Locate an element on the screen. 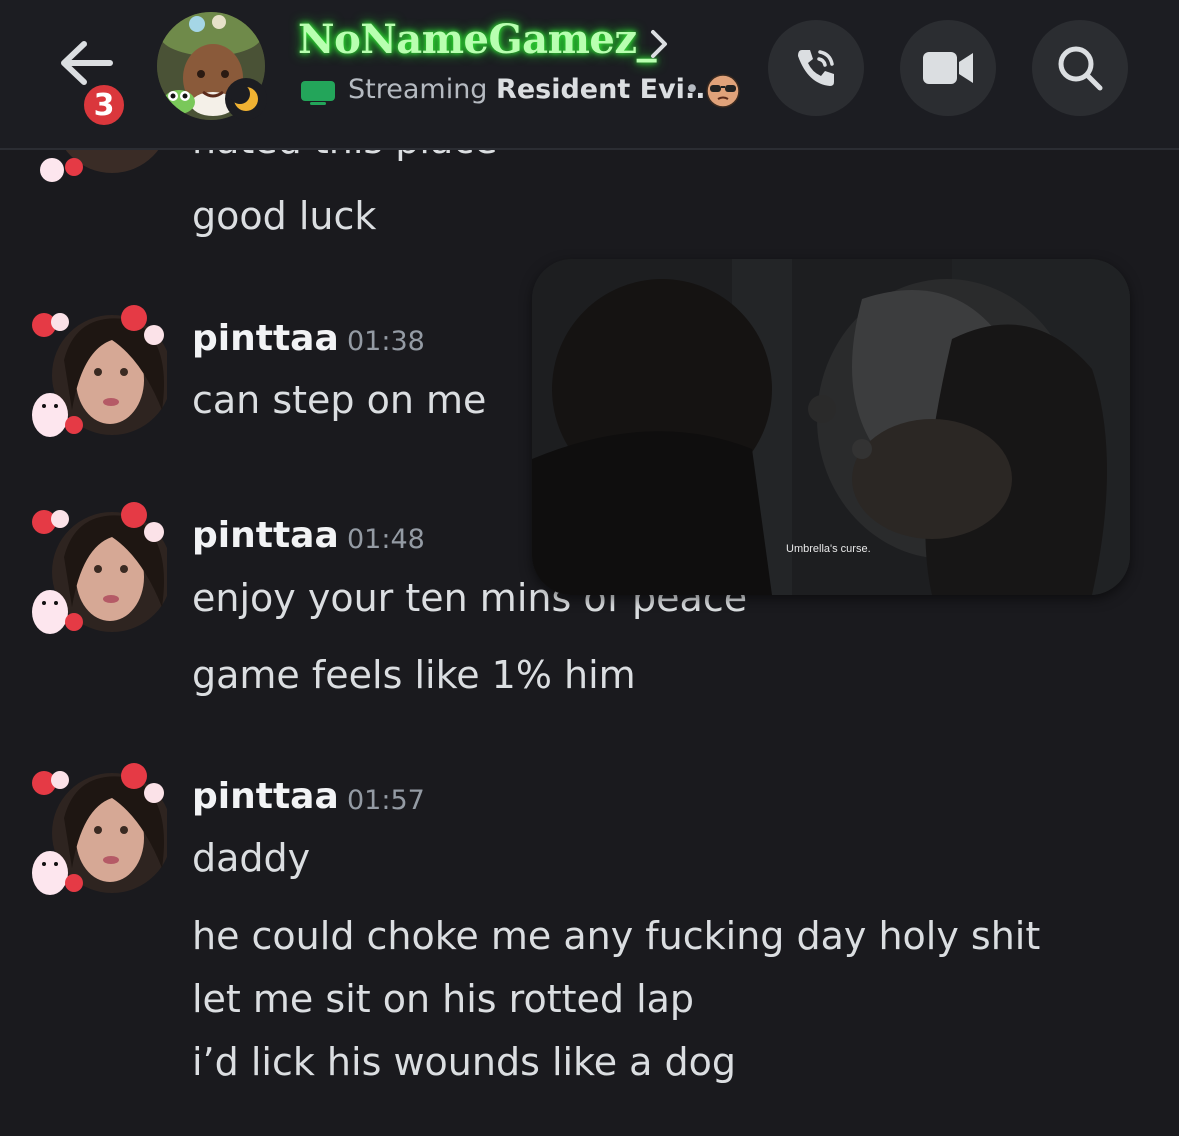  message-line: game feels like 1% him is located at coordinates (414, 675).